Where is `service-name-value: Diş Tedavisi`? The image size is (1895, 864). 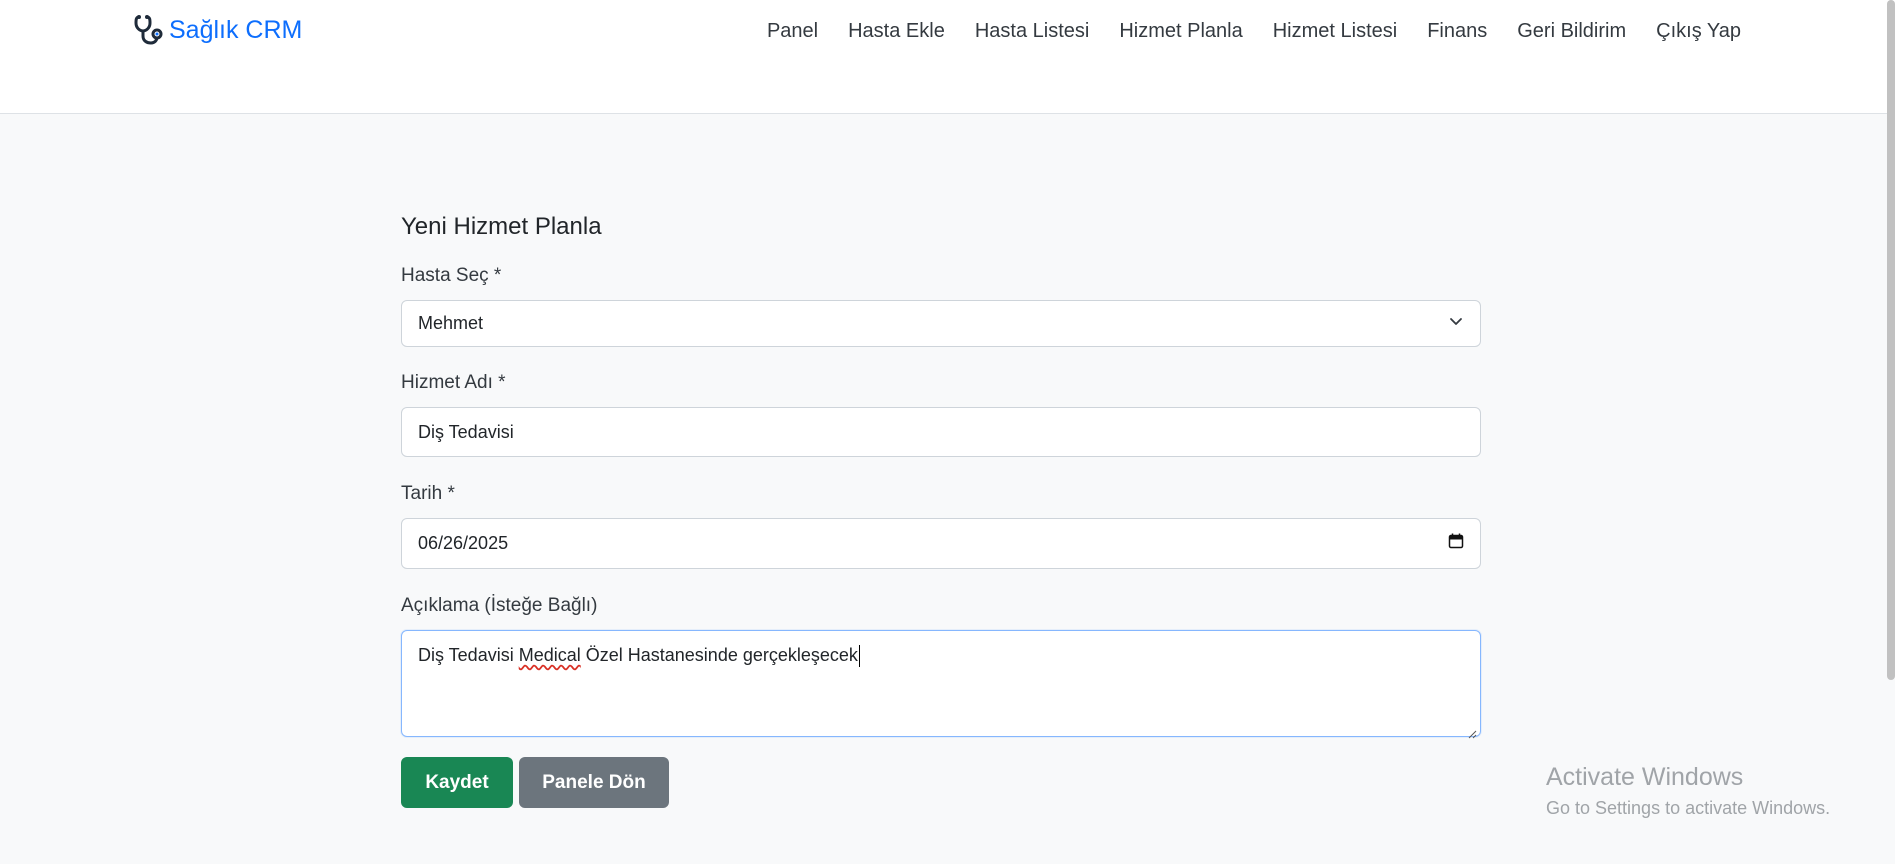 service-name-value: Diş Tedavisi is located at coordinates (466, 431).